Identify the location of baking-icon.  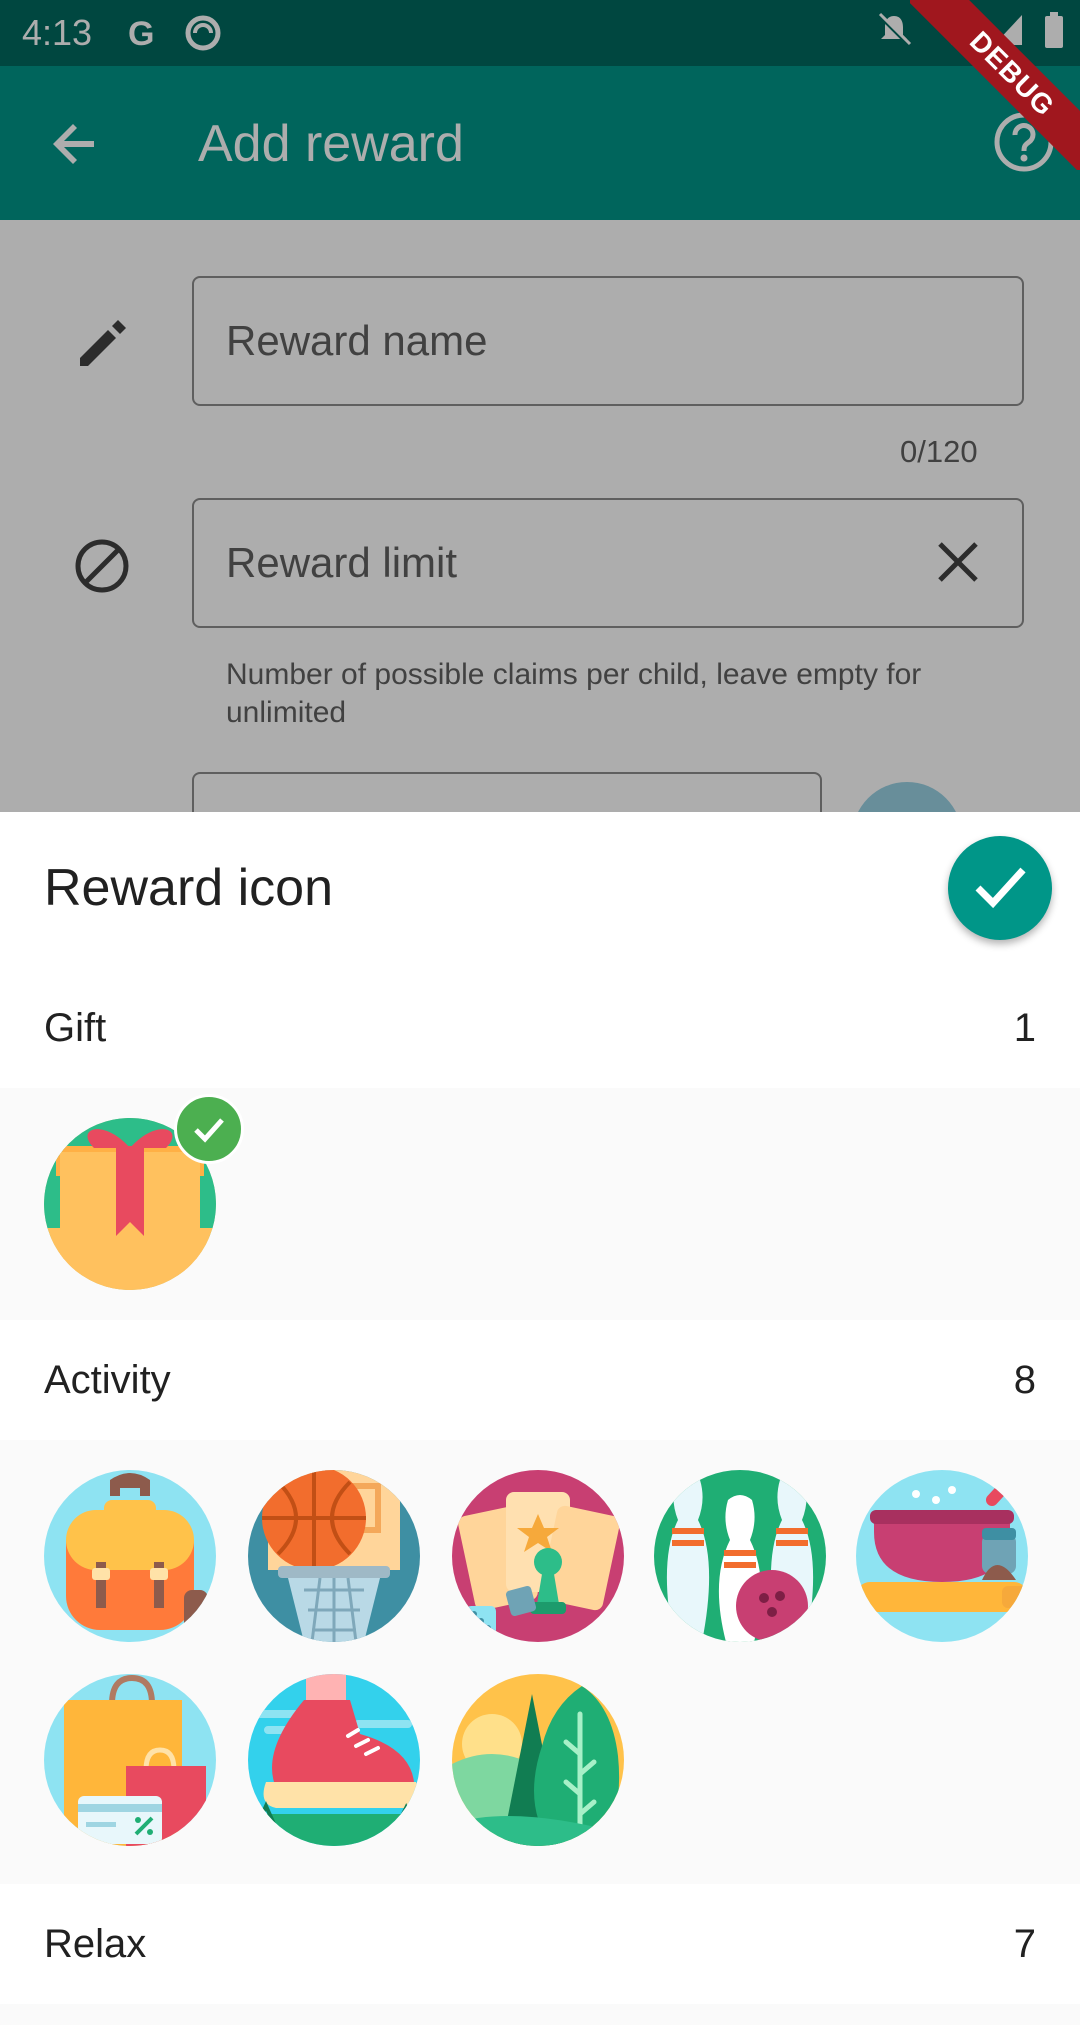
(942, 1556).